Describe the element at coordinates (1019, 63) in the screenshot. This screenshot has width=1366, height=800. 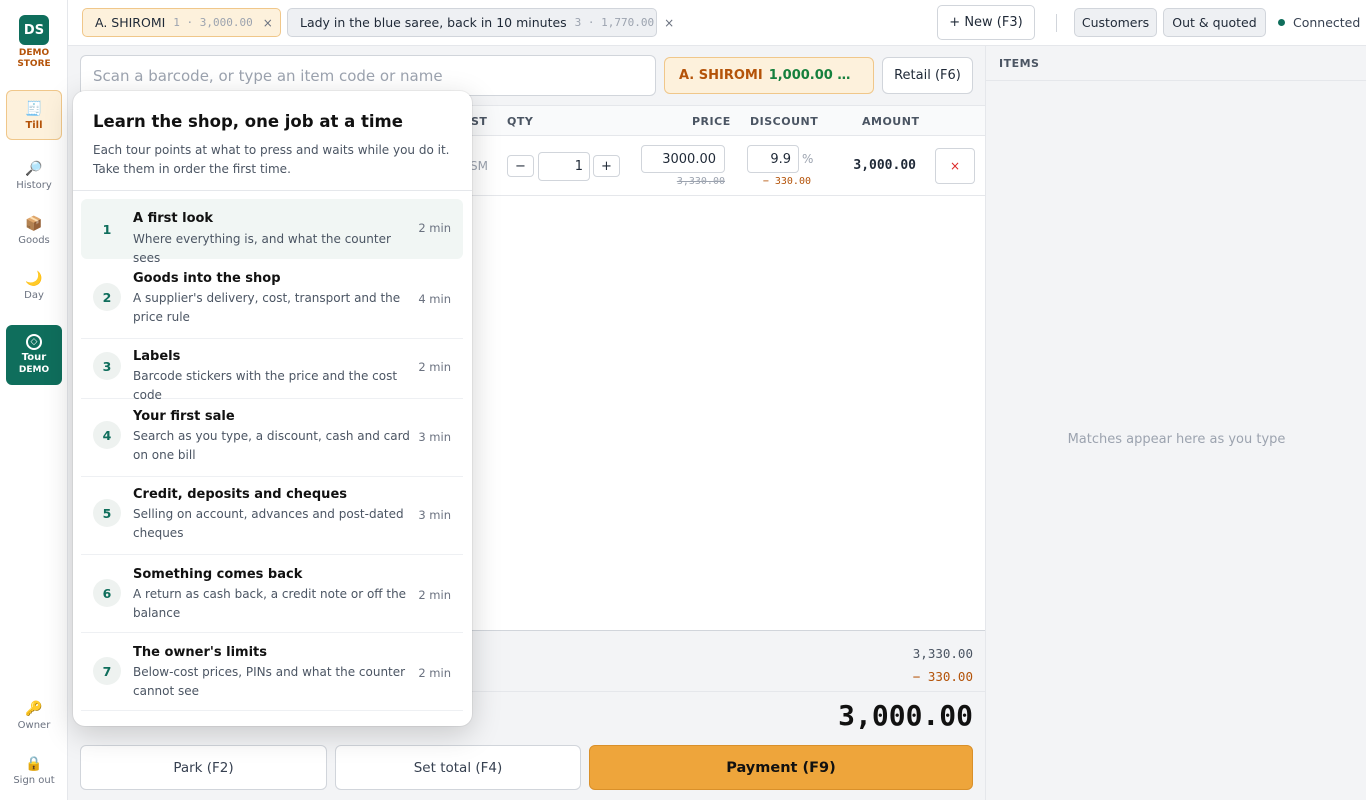
I see `items-panel-title: ITEMS` at that location.